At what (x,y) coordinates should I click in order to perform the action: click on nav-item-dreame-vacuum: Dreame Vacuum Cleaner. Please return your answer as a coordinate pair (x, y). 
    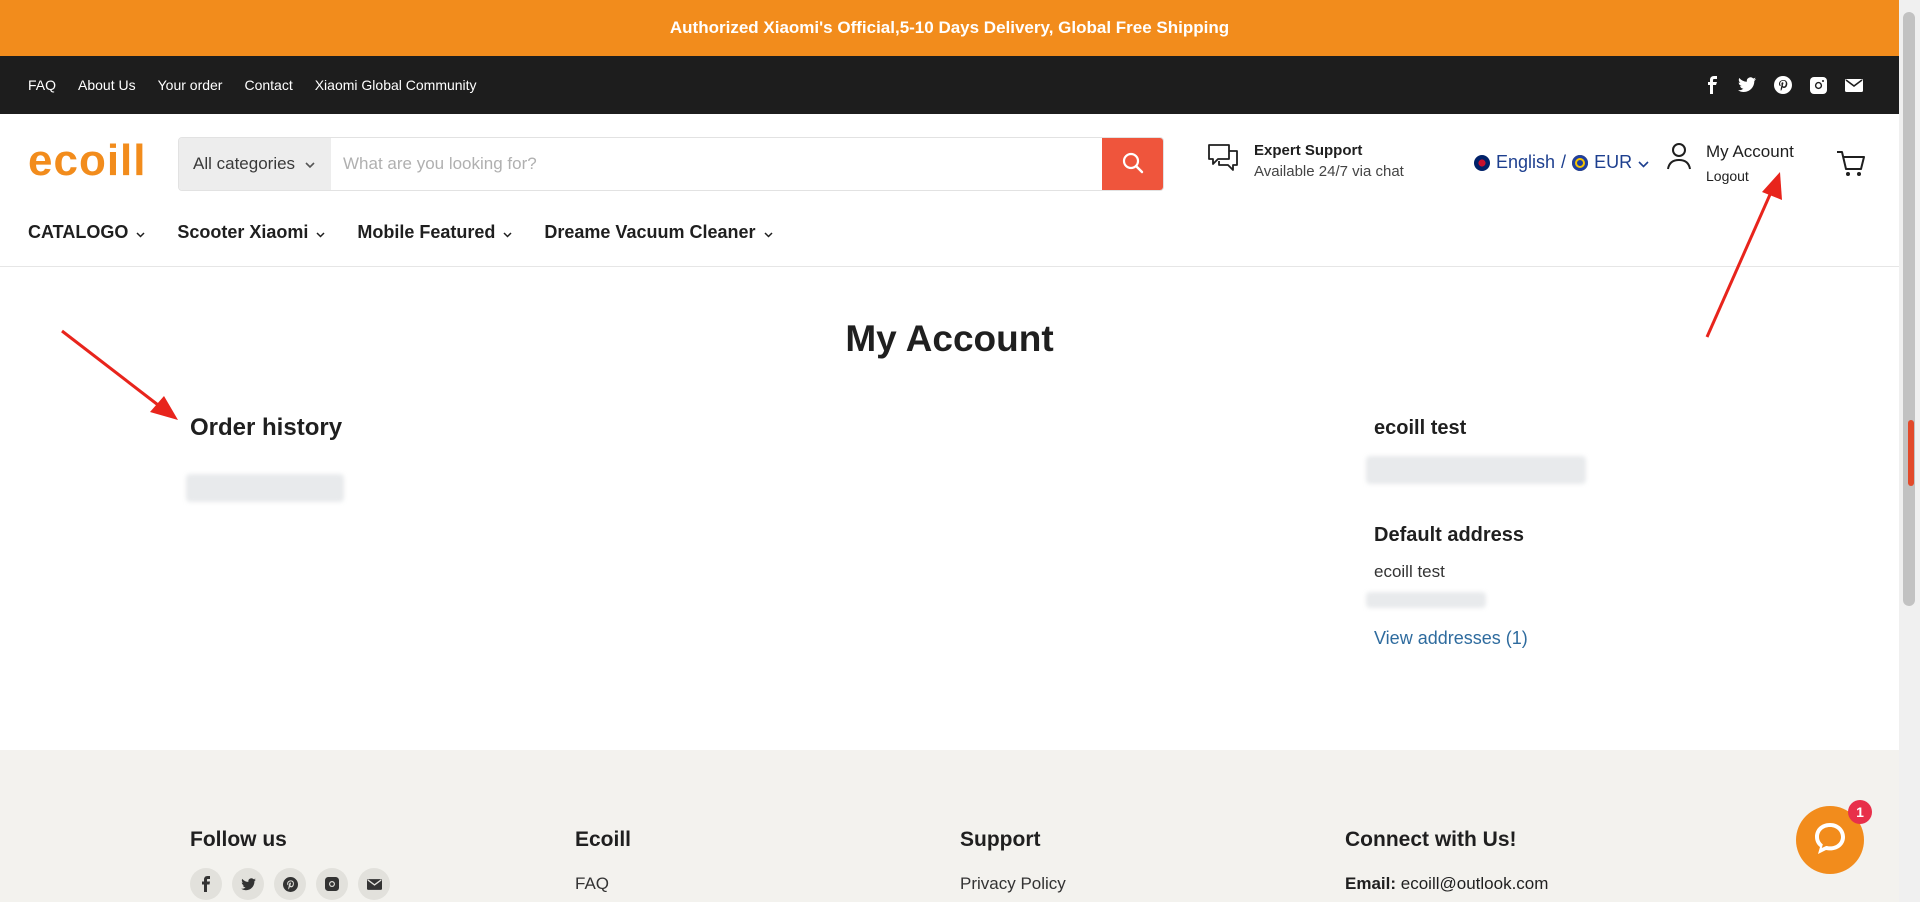
    Looking at the image, I should click on (658, 232).